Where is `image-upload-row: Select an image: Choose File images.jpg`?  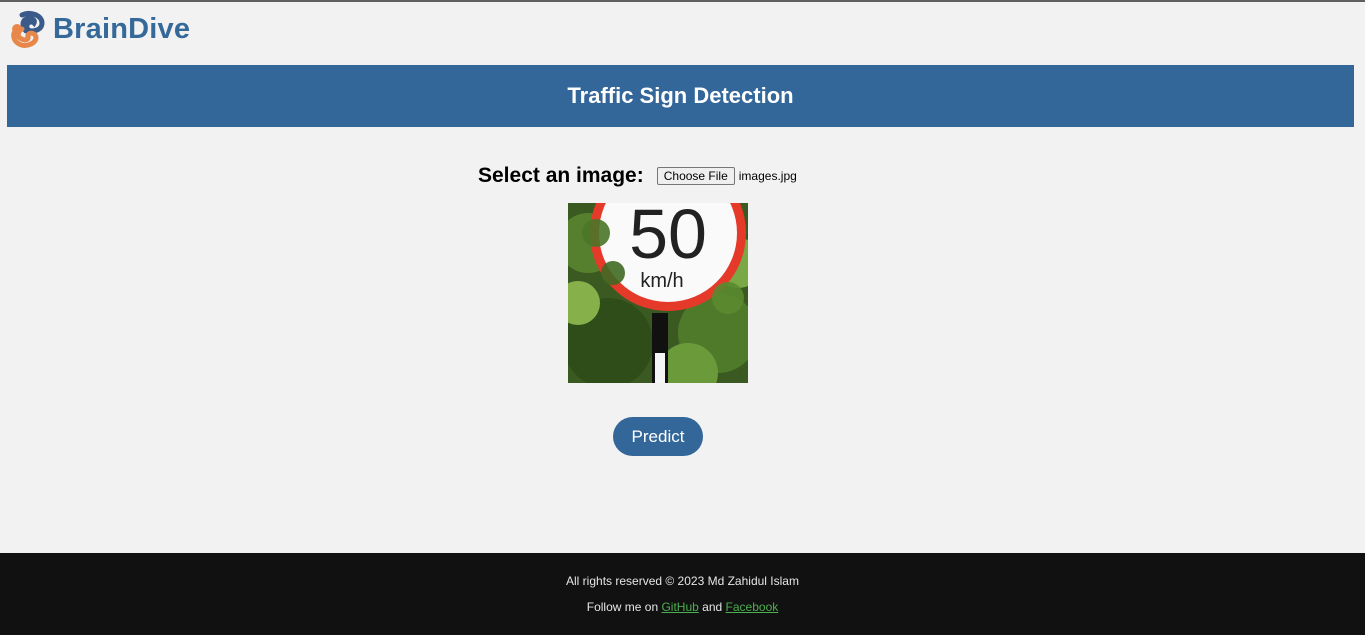
image-upload-row: Select an image: Choose File images.jpg is located at coordinates (637, 176).